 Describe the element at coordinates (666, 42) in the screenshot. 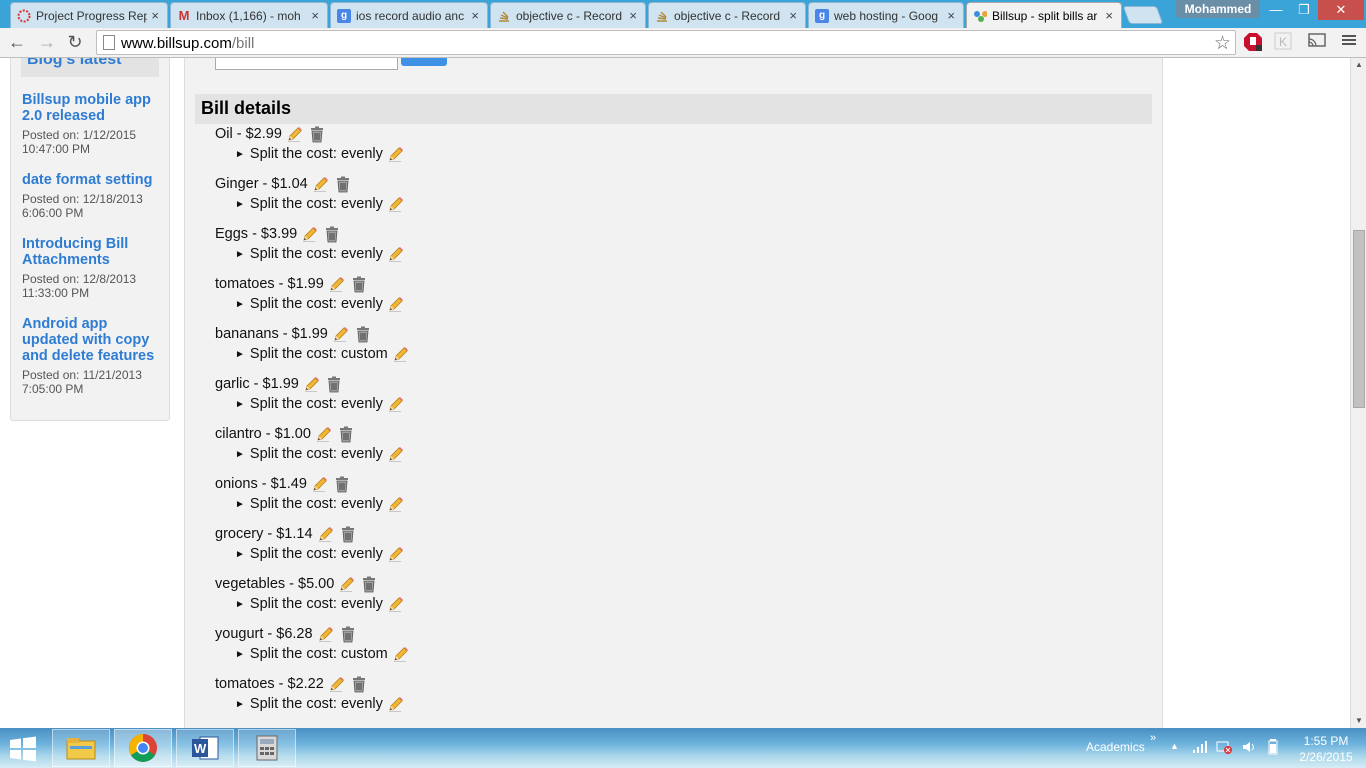

I see `address-bar: www.billsup.com/bill ☆` at that location.